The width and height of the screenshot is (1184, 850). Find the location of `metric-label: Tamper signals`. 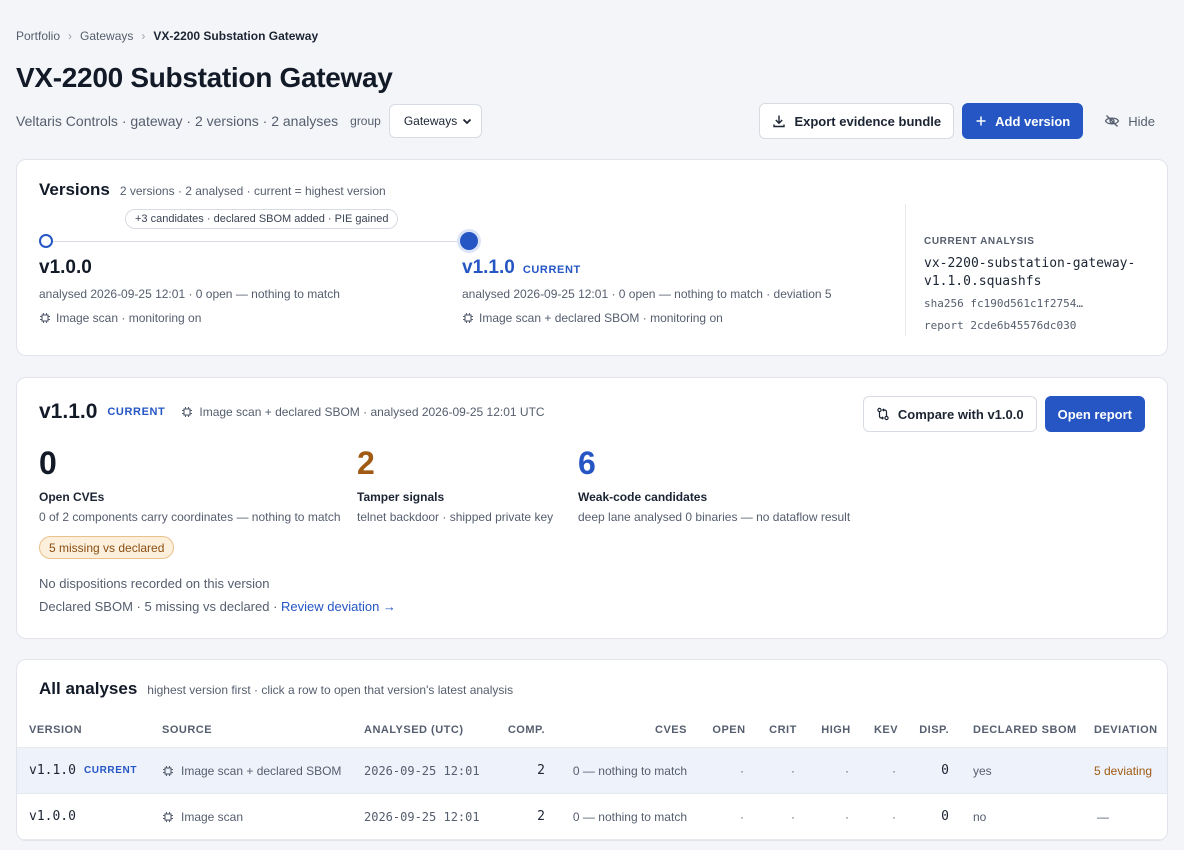

metric-label: Tamper signals is located at coordinates (401, 497).